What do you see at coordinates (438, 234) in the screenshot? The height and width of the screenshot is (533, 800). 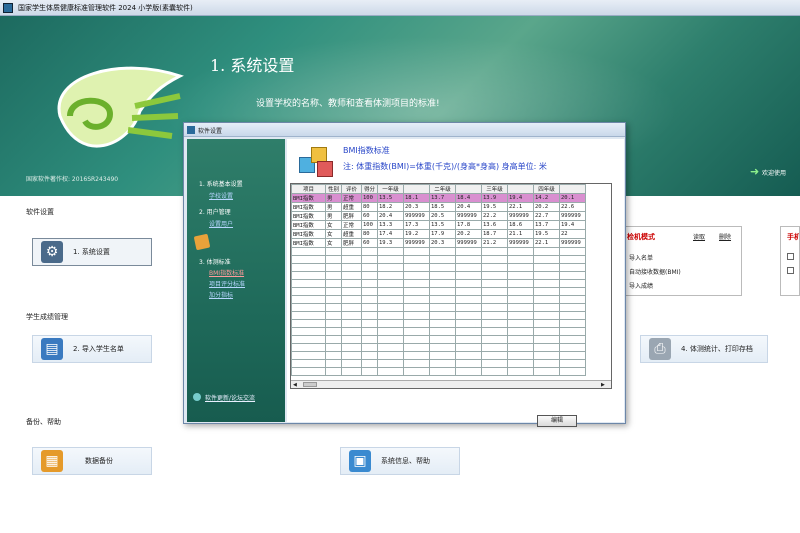 I see `table-row: BMI指数女超重 80 17.4 19.2 17.9 20.2 18.7 21.1 19.5 22` at bounding box center [438, 234].